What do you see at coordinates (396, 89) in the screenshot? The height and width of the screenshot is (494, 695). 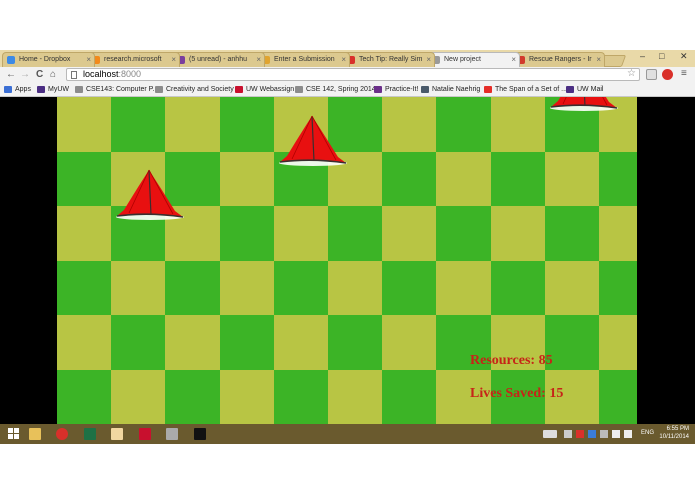 I see `bookmark-item: Practice-It!` at bounding box center [396, 89].